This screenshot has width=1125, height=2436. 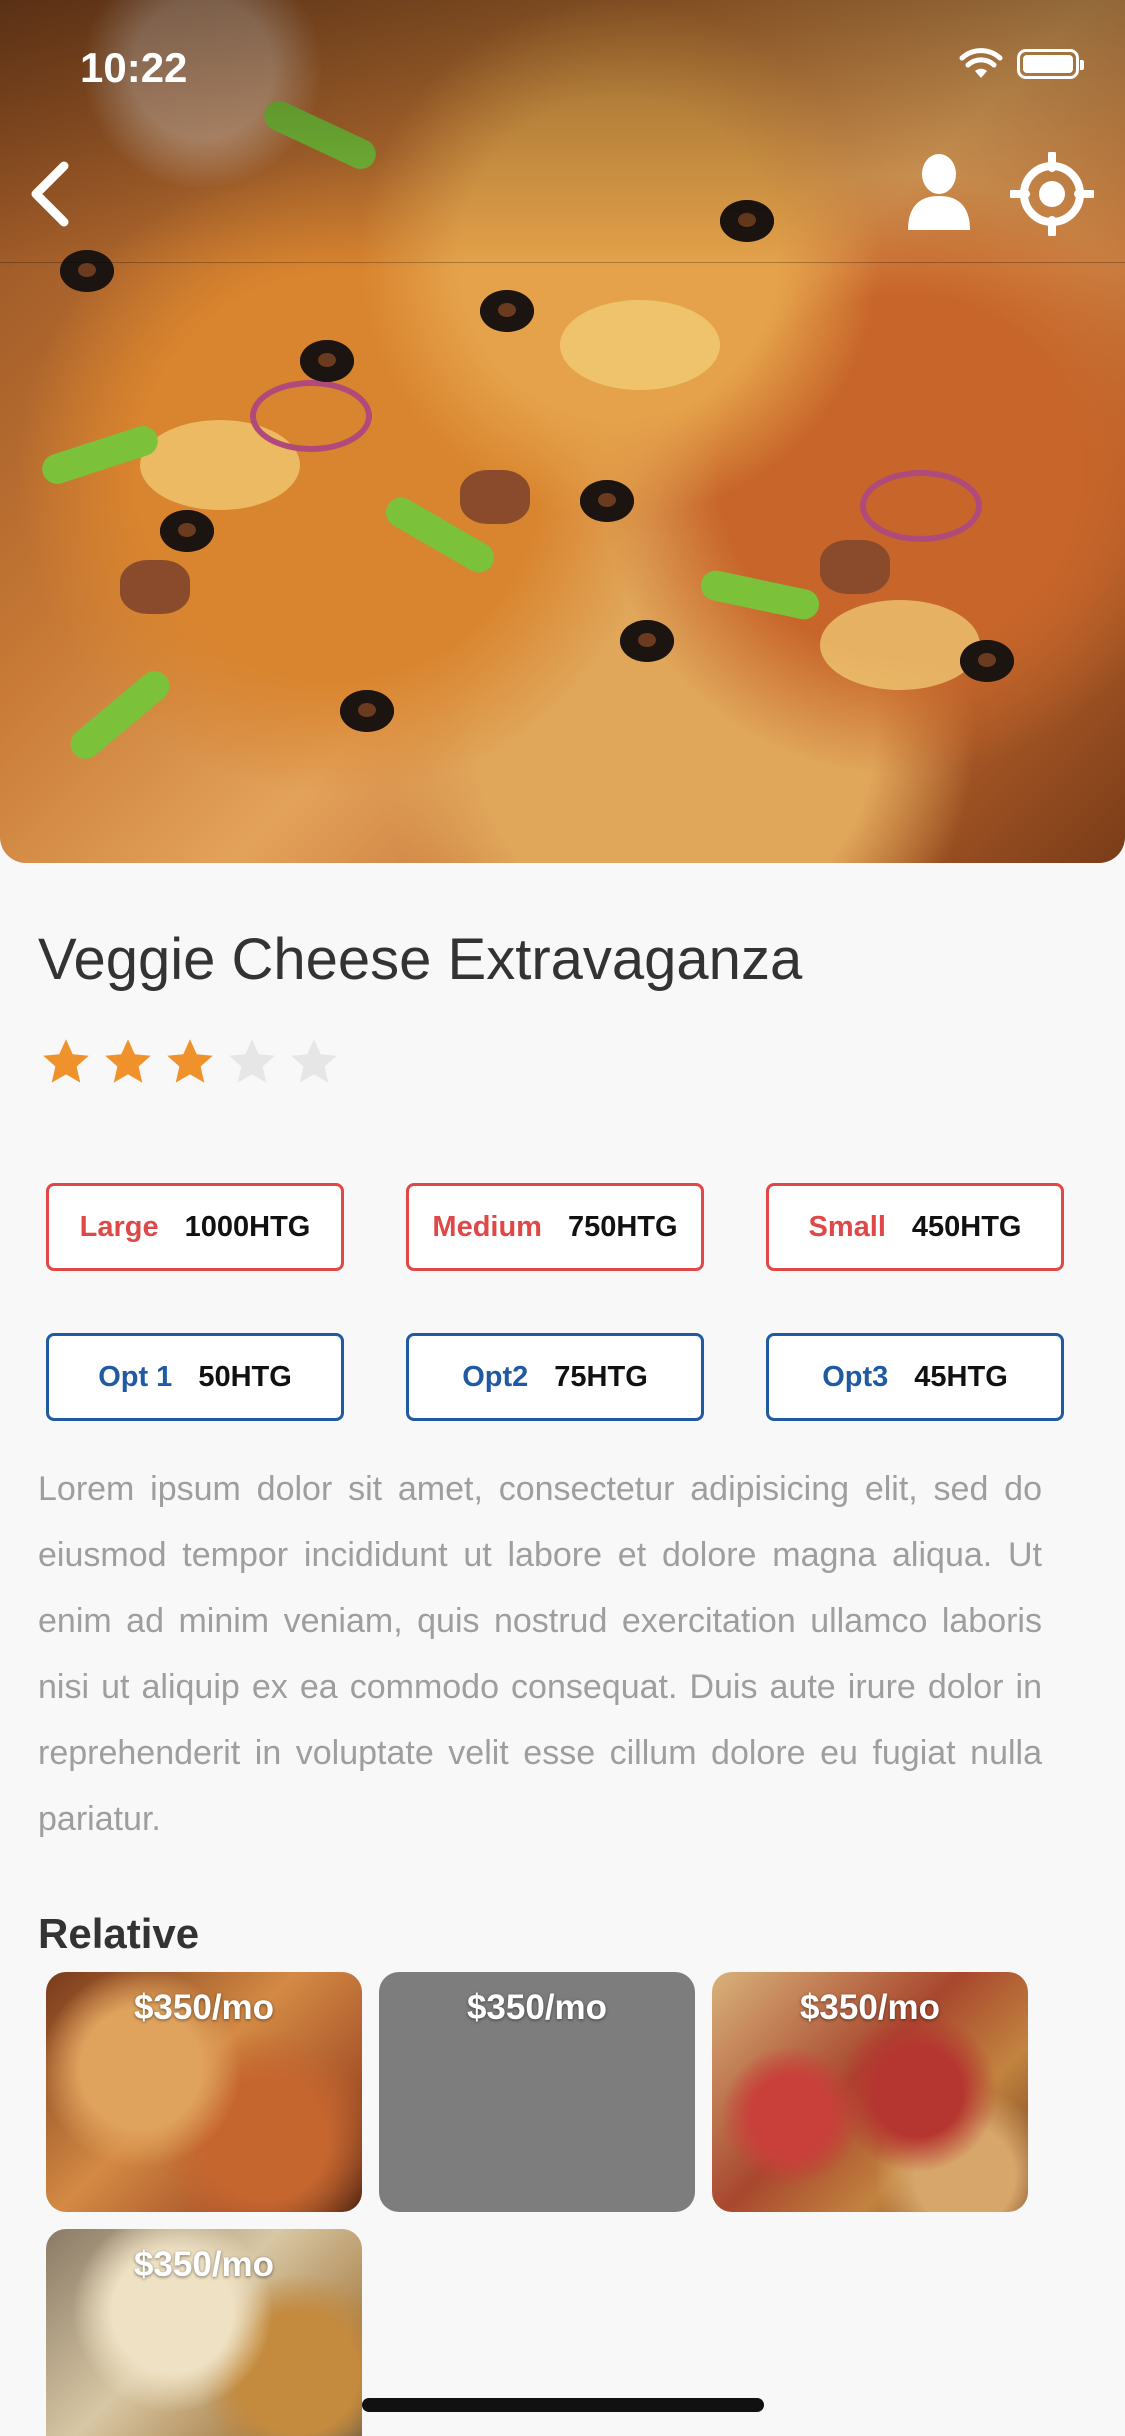 I want to click on size-price: 450HTG, so click(x=966, y=1226).